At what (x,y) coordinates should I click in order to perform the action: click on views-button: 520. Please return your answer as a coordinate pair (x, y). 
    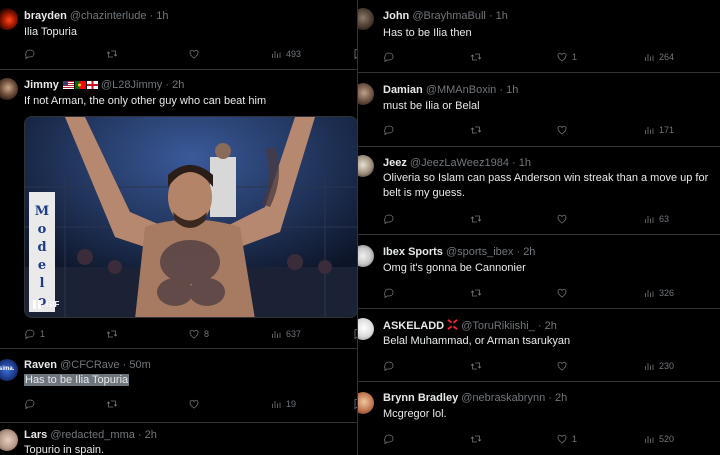
    Looking at the image, I should click on (658, 439).